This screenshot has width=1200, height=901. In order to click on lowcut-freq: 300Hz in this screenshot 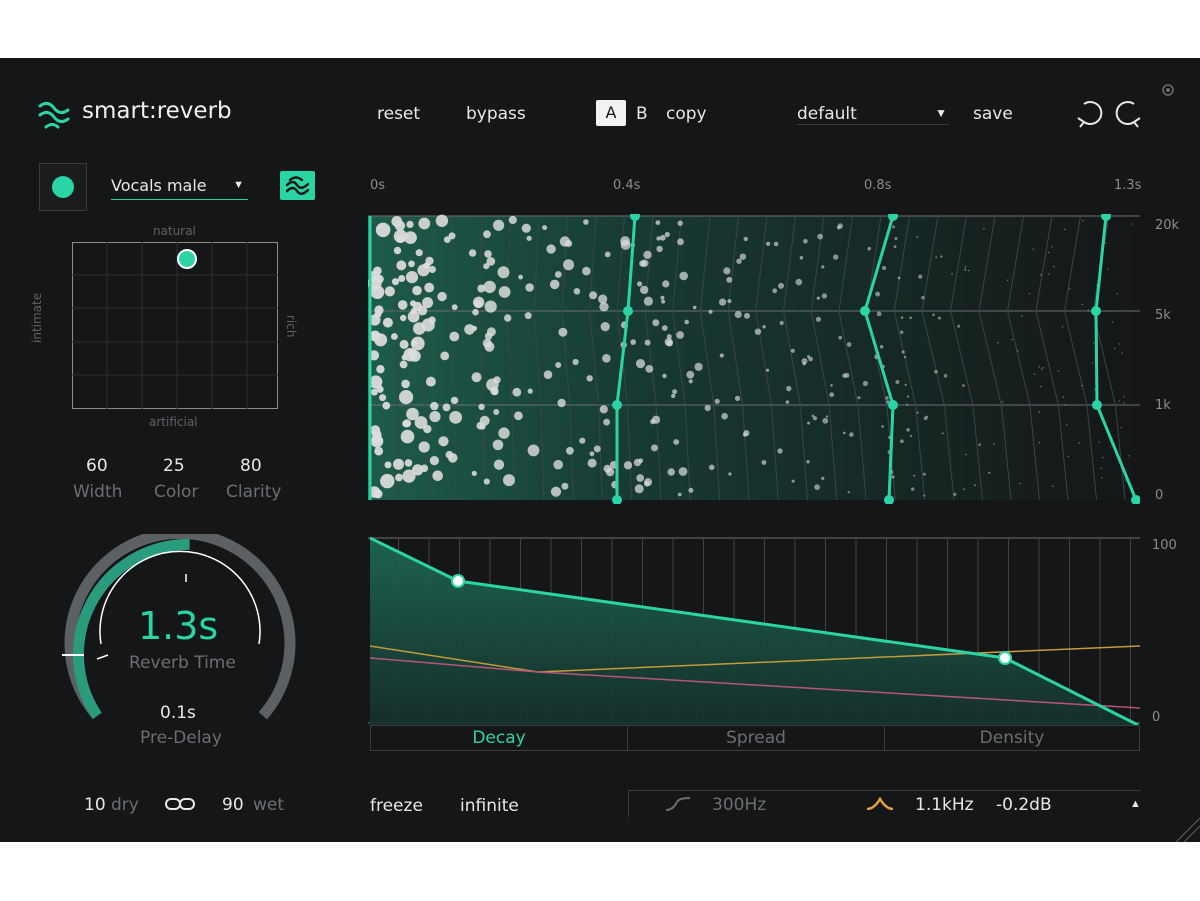, I will do `click(739, 805)`.